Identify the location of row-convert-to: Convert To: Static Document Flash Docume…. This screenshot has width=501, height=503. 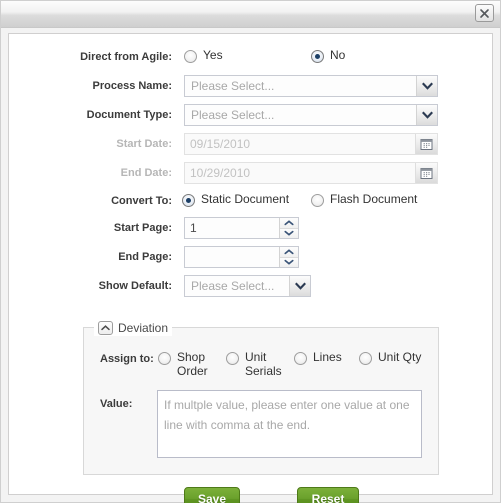
(250, 203).